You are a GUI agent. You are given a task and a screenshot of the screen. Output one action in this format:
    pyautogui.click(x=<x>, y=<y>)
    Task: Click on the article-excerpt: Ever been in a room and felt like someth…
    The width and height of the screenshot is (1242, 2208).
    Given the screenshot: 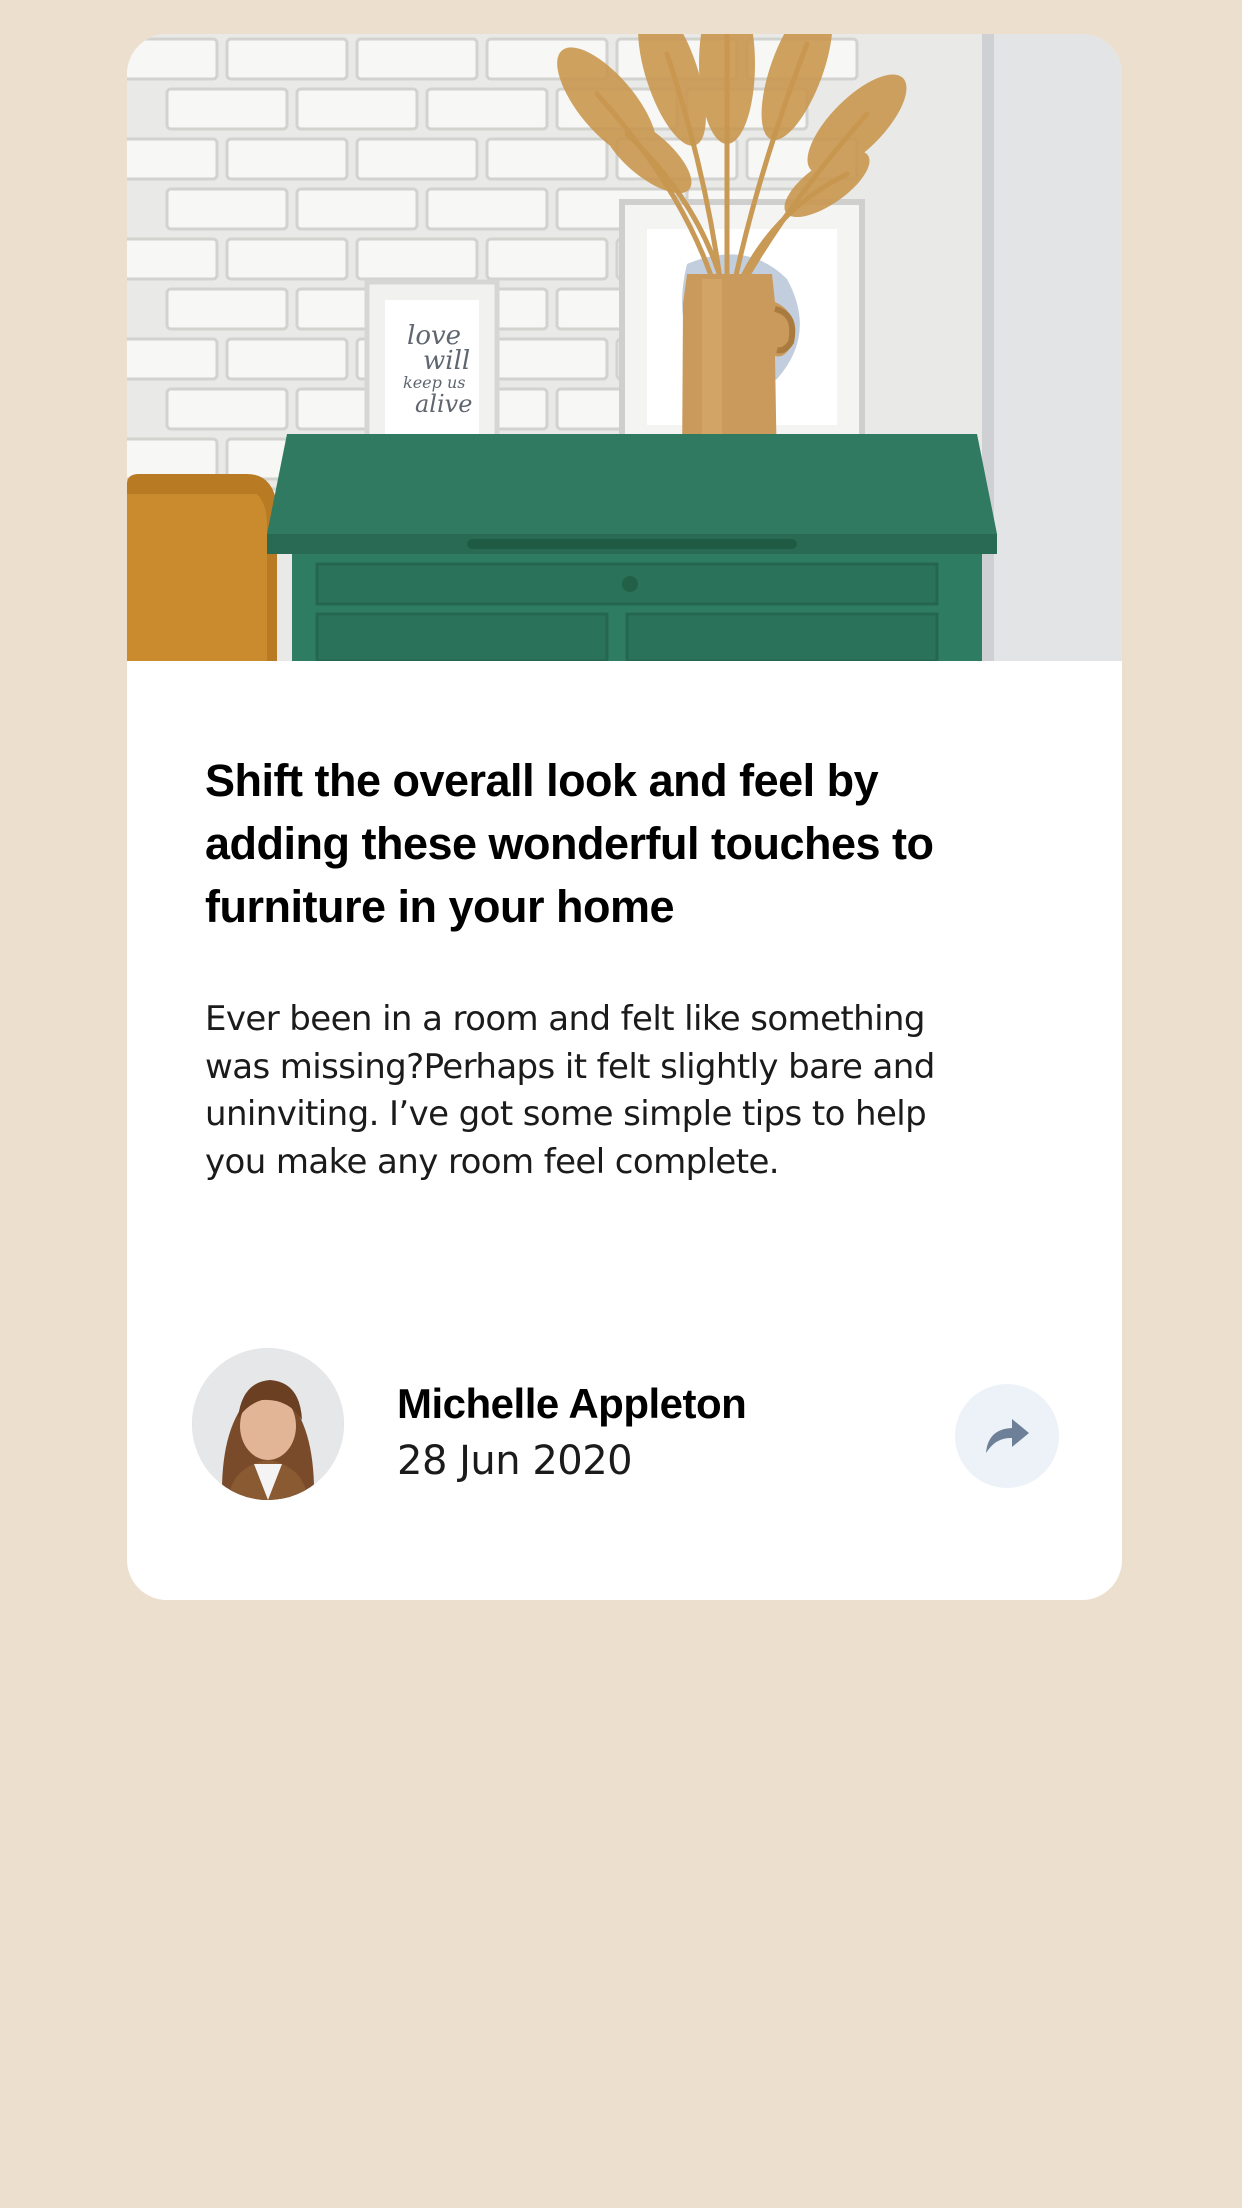 What is the action you would take?
    pyautogui.click(x=570, y=1090)
    